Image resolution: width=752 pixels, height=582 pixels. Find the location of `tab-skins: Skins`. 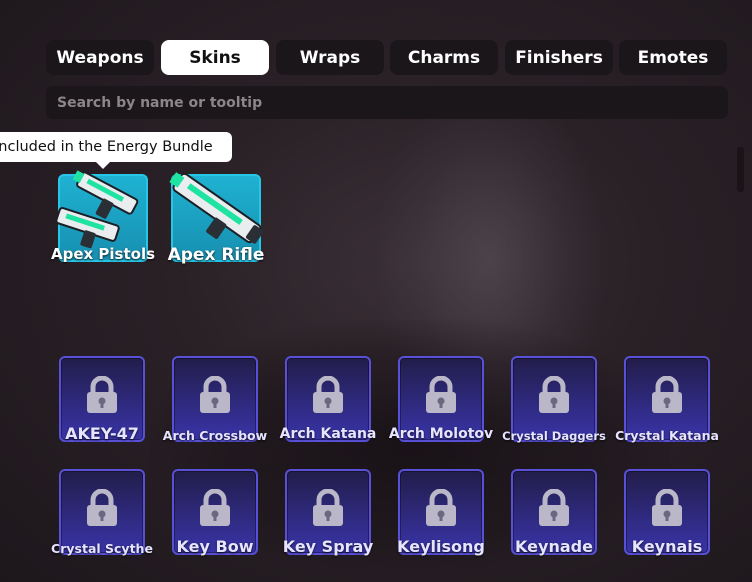

tab-skins: Skins is located at coordinates (215, 57).